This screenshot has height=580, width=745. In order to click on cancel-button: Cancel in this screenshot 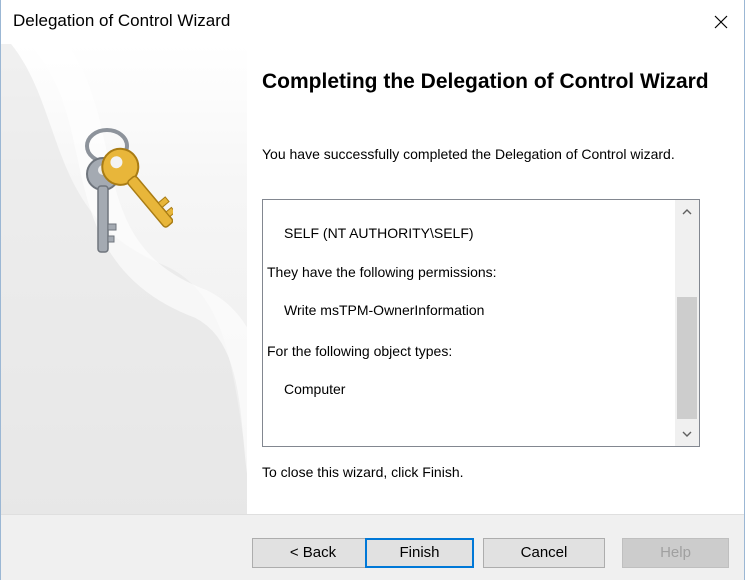, I will do `click(544, 553)`.